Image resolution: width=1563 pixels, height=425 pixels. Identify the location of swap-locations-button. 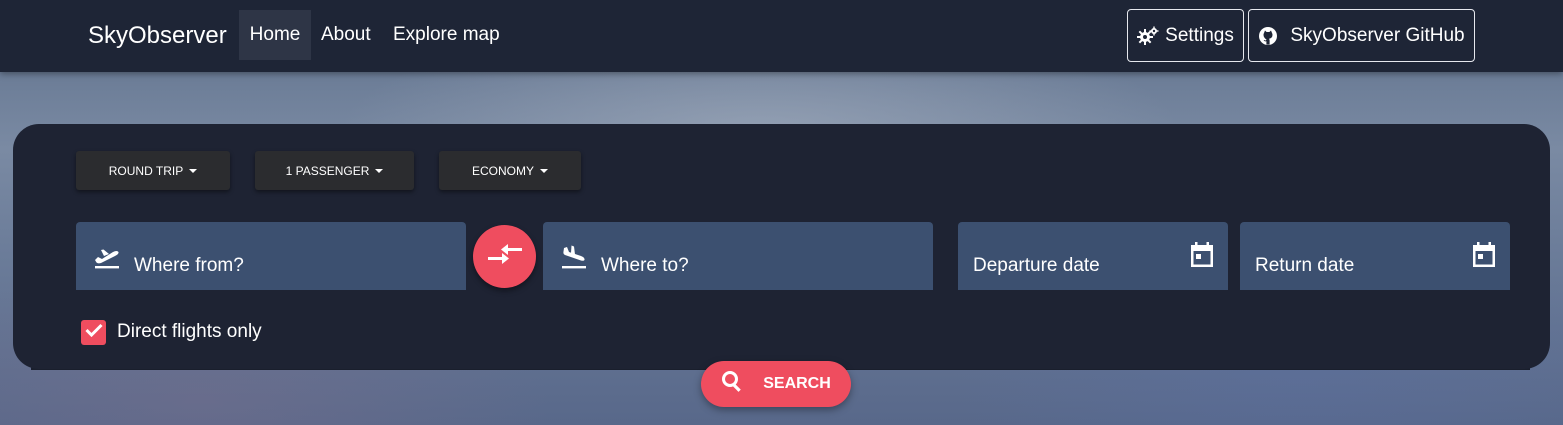
(504, 256).